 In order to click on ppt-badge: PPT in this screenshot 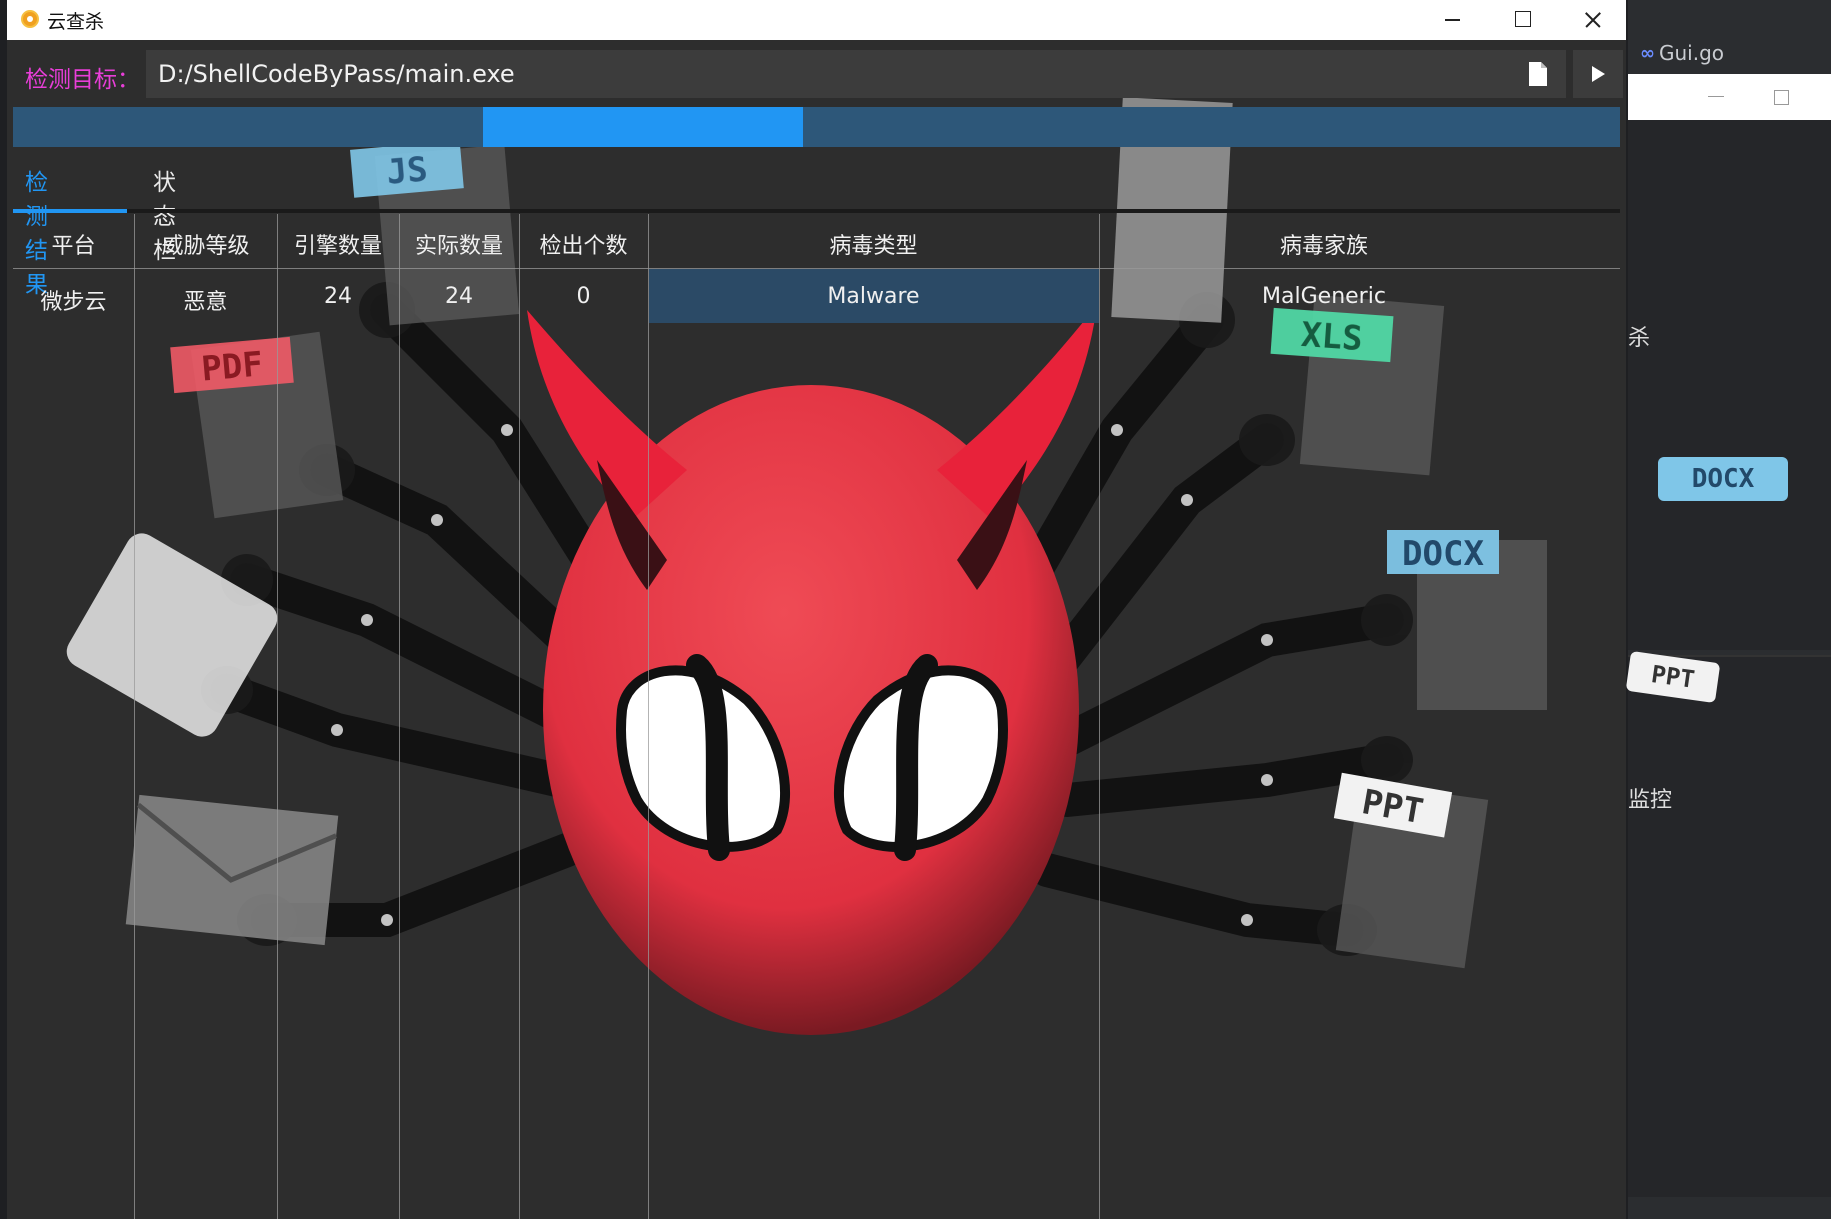, I will do `click(1673, 677)`.